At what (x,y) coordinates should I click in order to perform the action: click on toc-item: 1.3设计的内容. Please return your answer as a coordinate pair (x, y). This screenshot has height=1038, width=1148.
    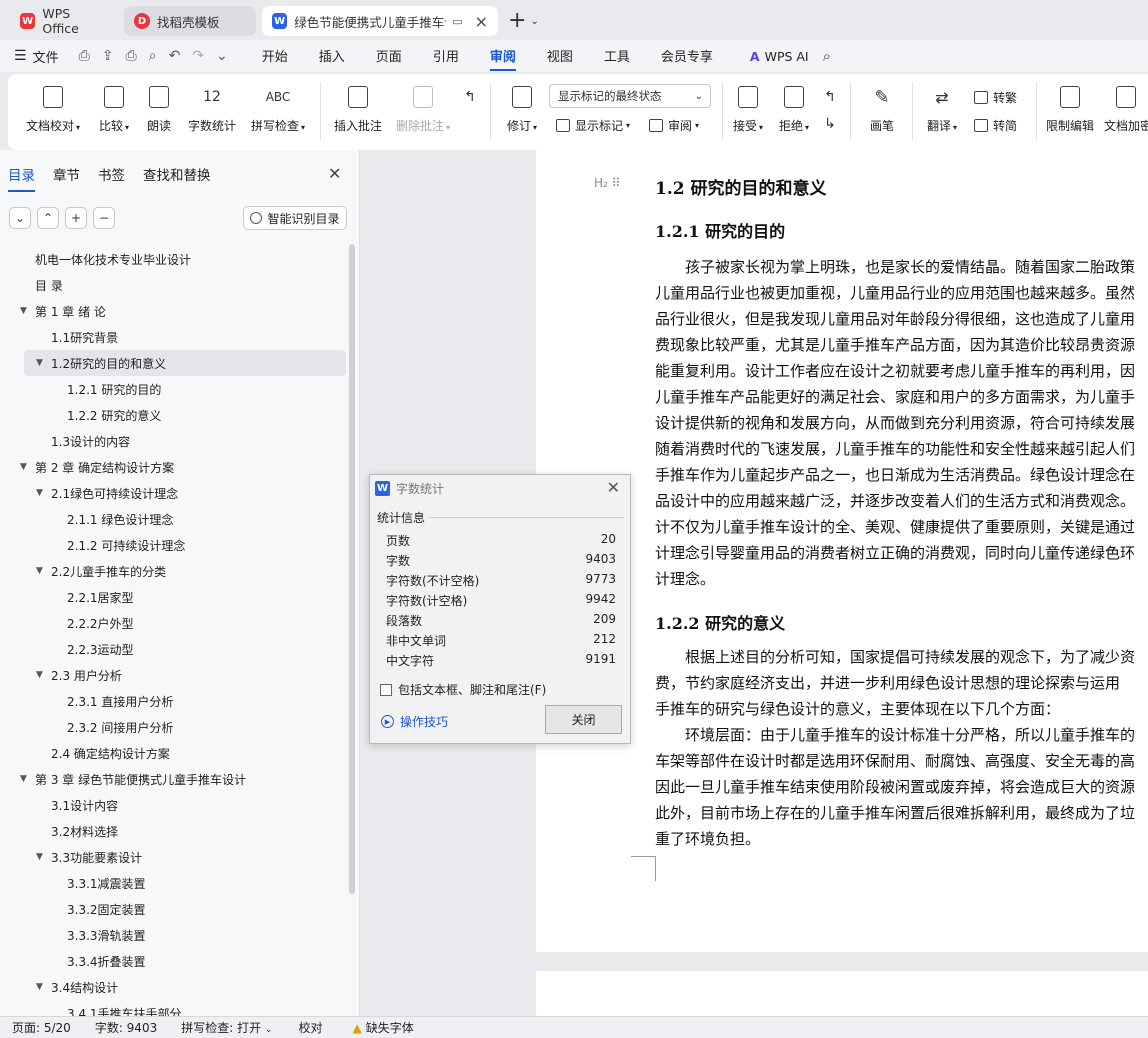
    Looking at the image, I should click on (175, 441).